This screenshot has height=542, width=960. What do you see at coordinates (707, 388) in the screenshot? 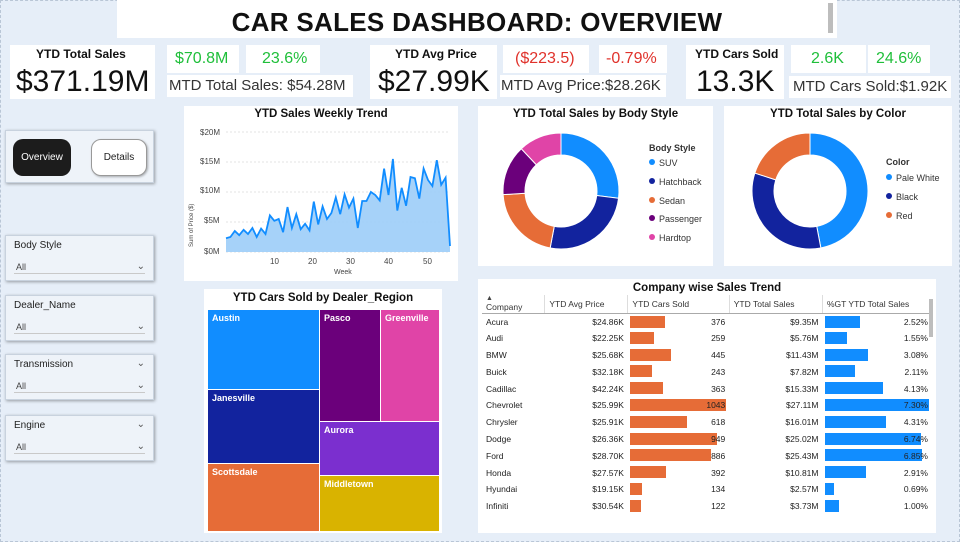
I see `table-row: Cadillac $42.24K 363 $15.33M 4.13%` at bounding box center [707, 388].